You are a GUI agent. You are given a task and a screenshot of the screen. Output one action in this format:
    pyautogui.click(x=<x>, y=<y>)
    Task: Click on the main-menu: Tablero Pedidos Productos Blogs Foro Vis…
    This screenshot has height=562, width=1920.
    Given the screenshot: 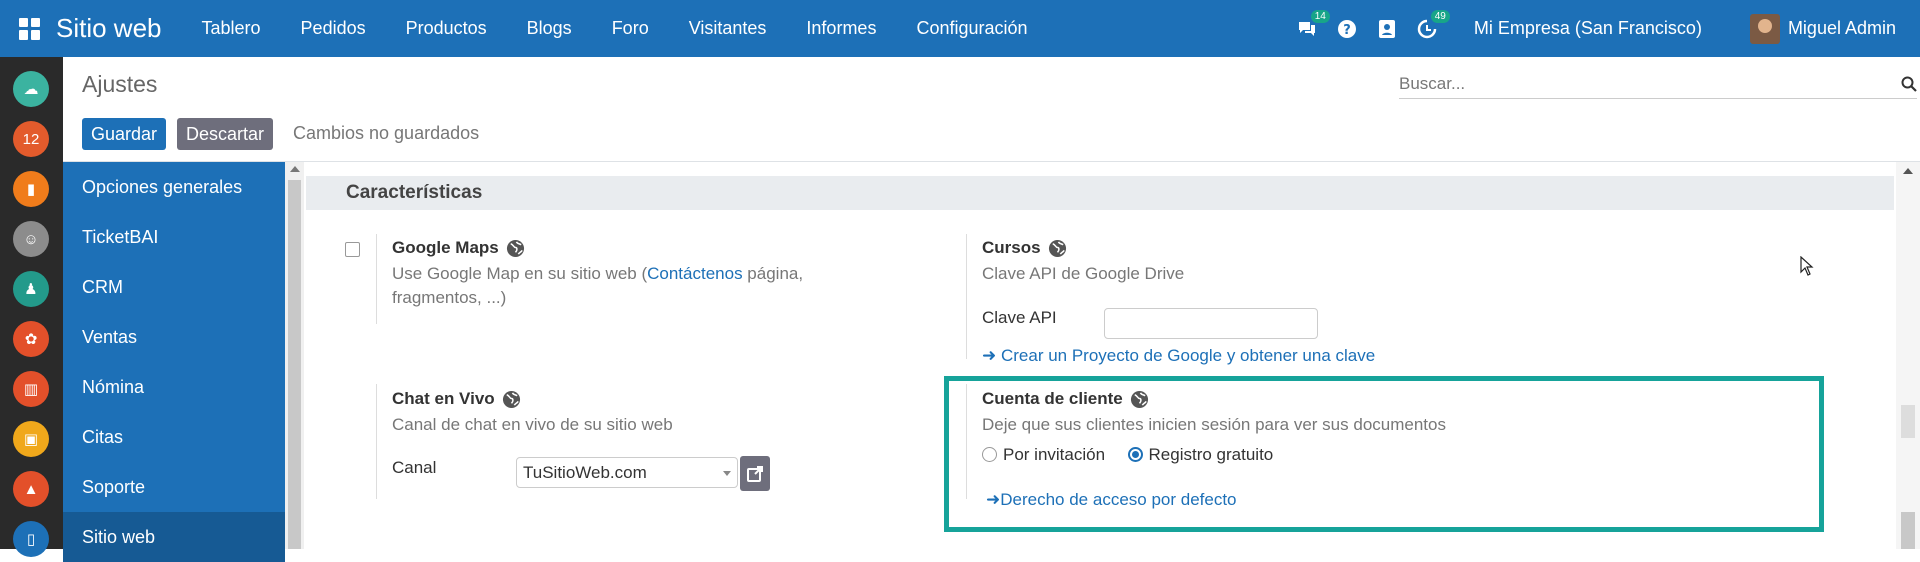 What is the action you would take?
    pyautogui.click(x=635, y=28)
    